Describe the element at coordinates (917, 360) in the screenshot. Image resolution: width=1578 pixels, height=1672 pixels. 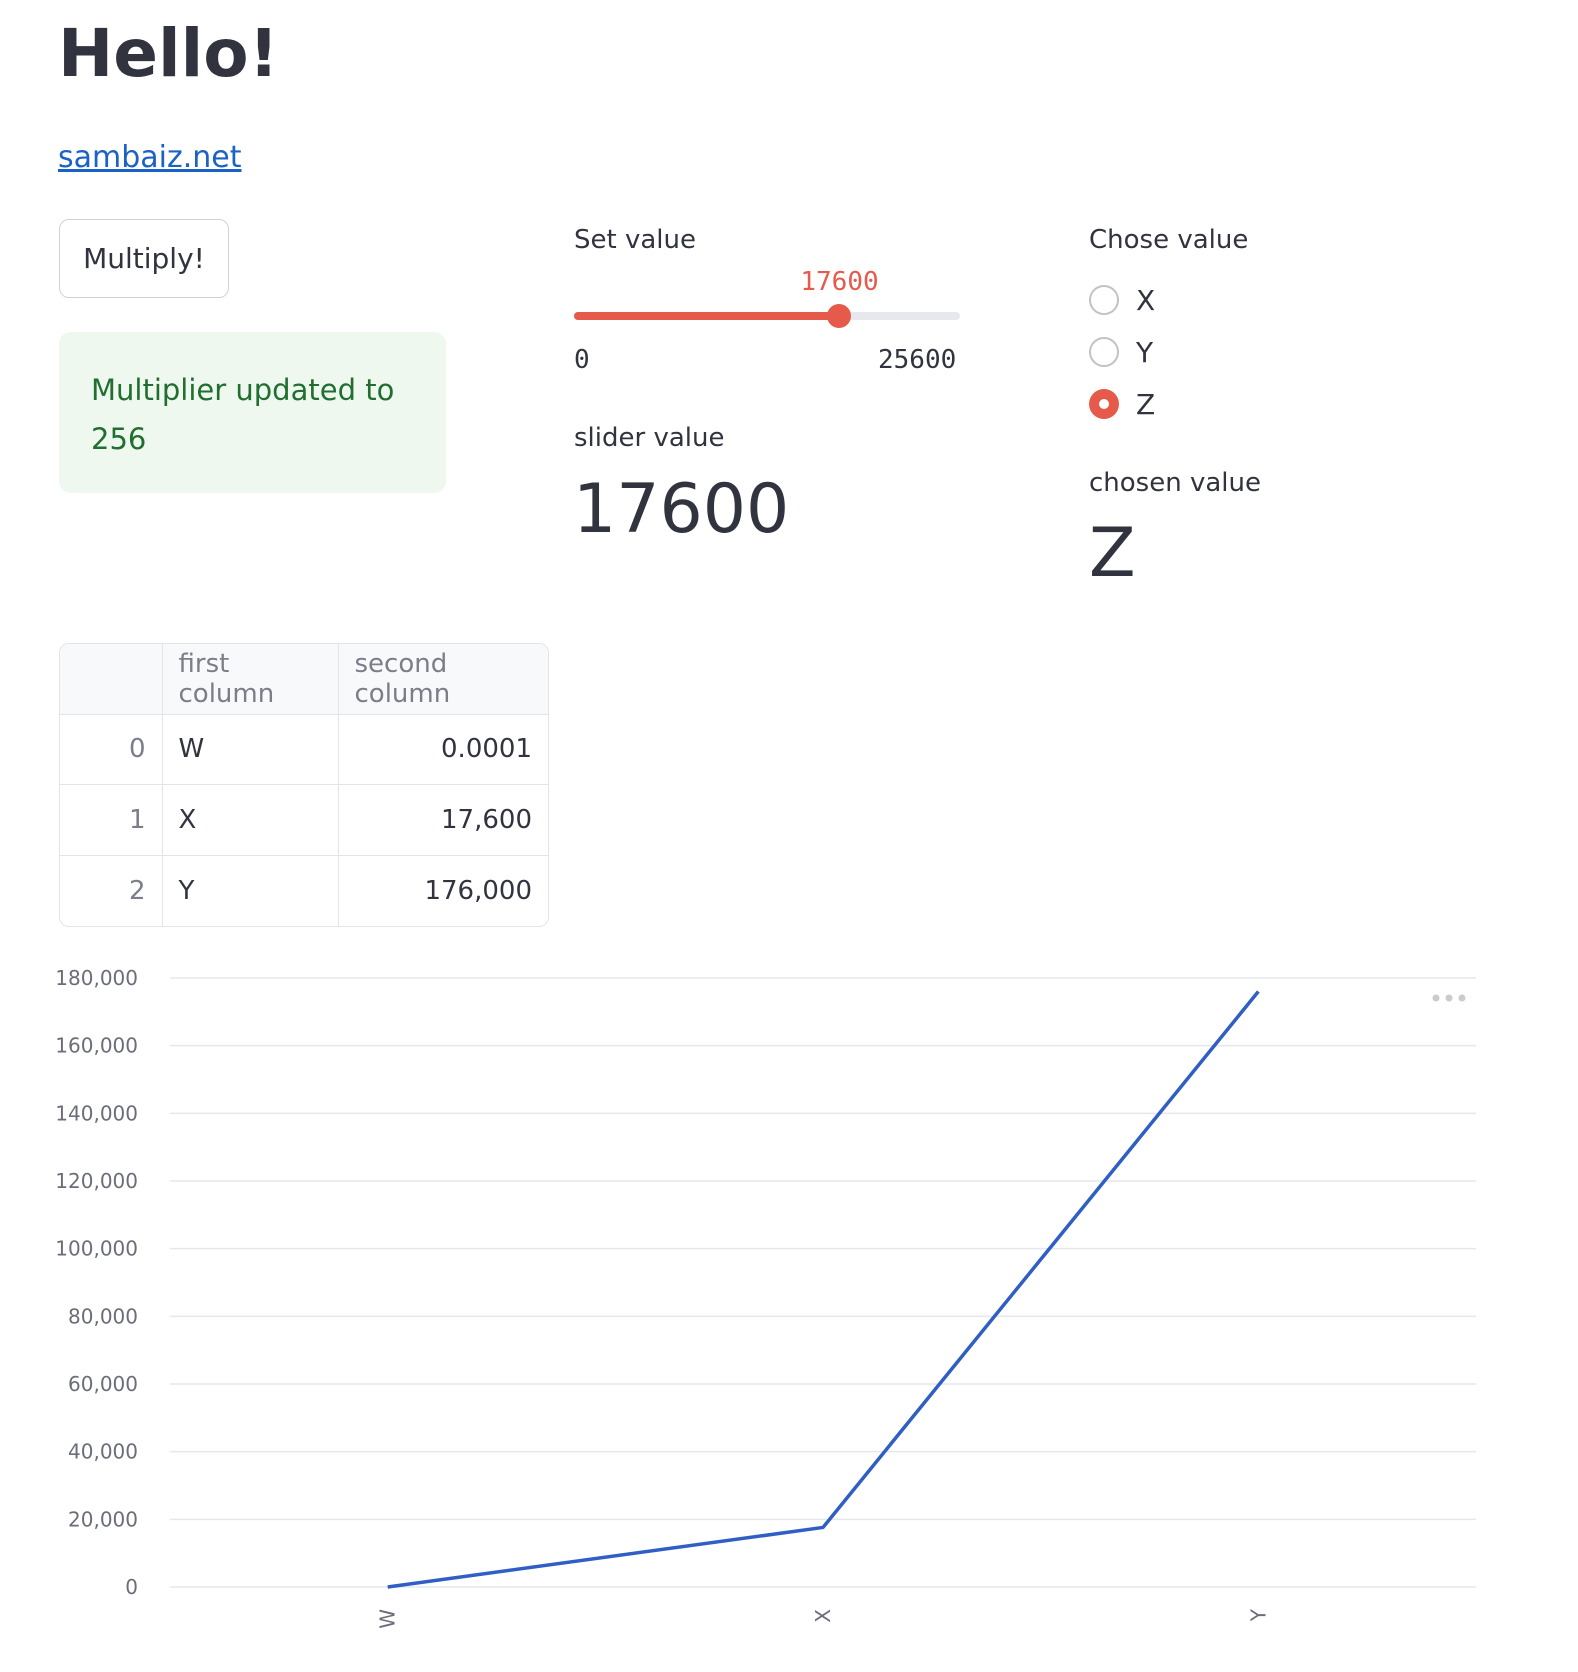
I see `slider-max-label: 25600` at that location.